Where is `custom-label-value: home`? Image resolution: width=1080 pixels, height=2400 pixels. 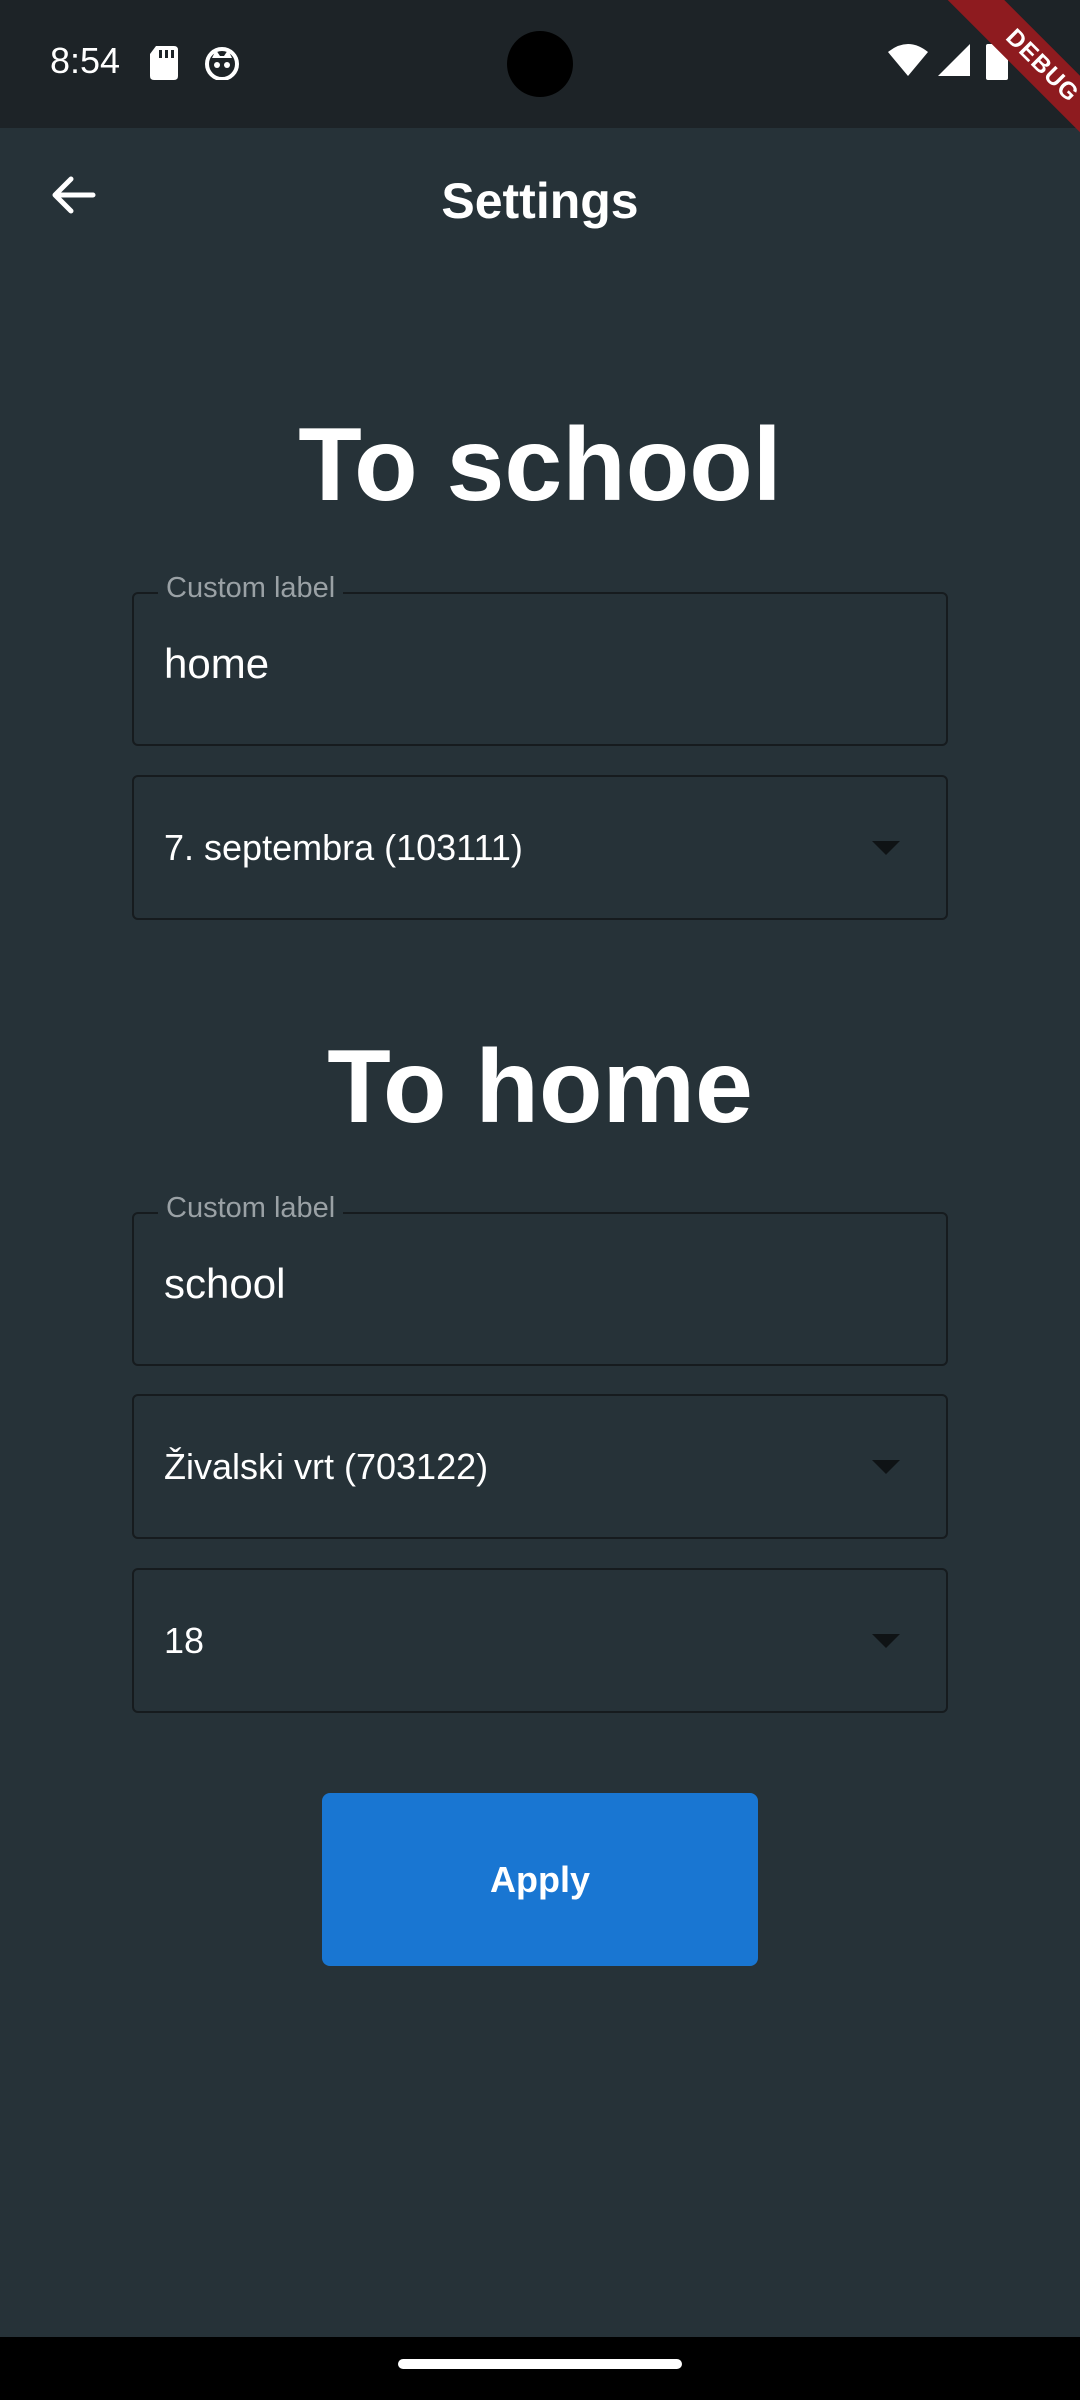
custom-label-value: home is located at coordinates (217, 663).